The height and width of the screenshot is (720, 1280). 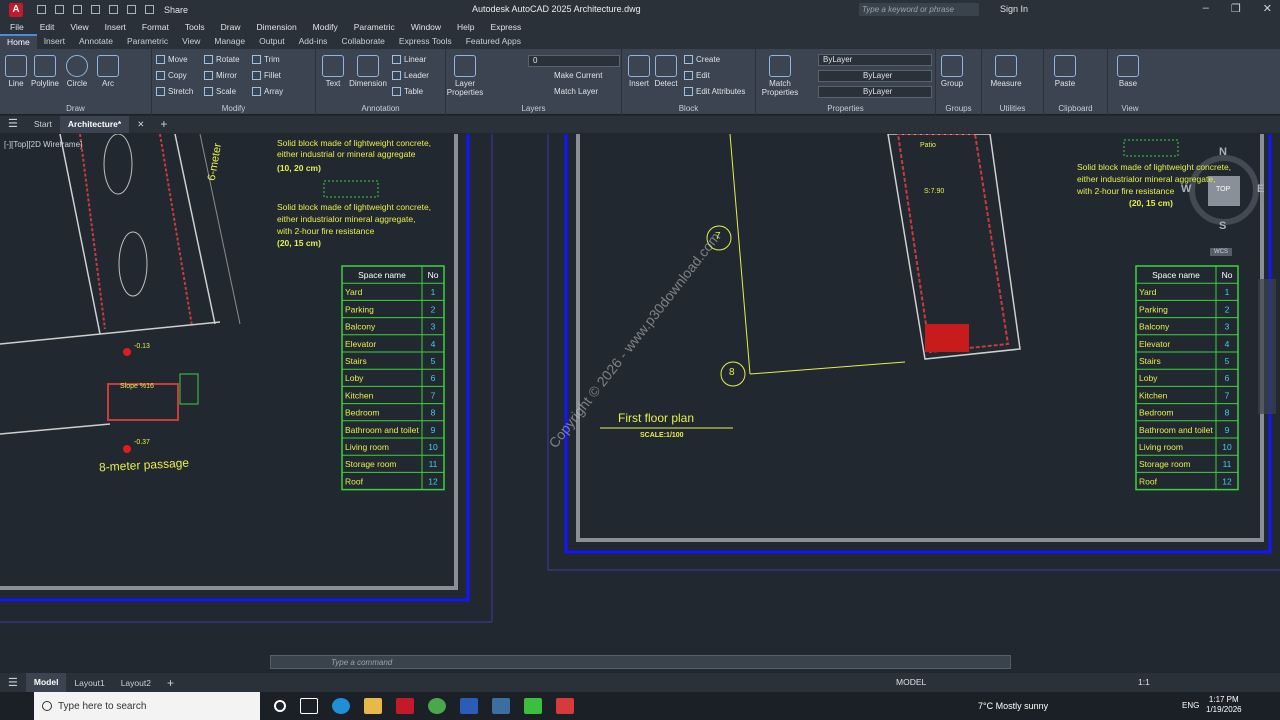 What do you see at coordinates (697, 75) in the screenshot?
I see `edit-block-tool: Edit` at bounding box center [697, 75].